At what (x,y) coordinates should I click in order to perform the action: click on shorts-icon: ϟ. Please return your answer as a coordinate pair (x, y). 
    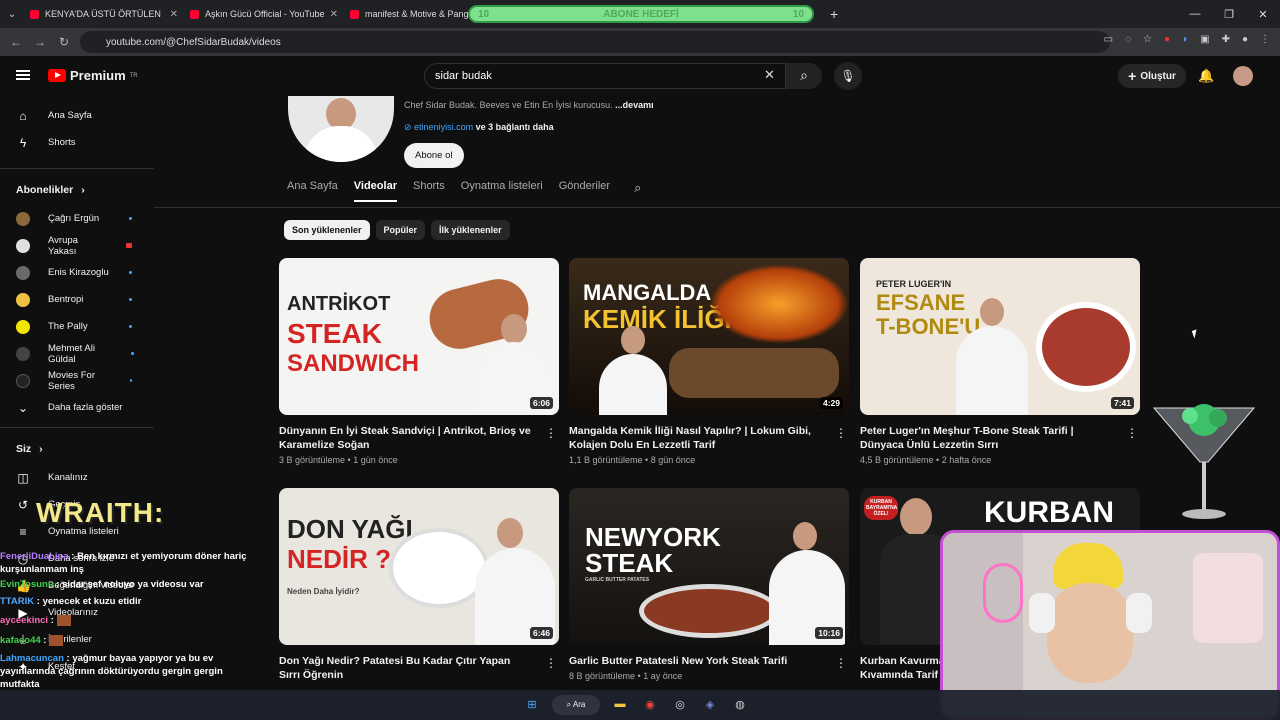
    Looking at the image, I should click on (23, 142).